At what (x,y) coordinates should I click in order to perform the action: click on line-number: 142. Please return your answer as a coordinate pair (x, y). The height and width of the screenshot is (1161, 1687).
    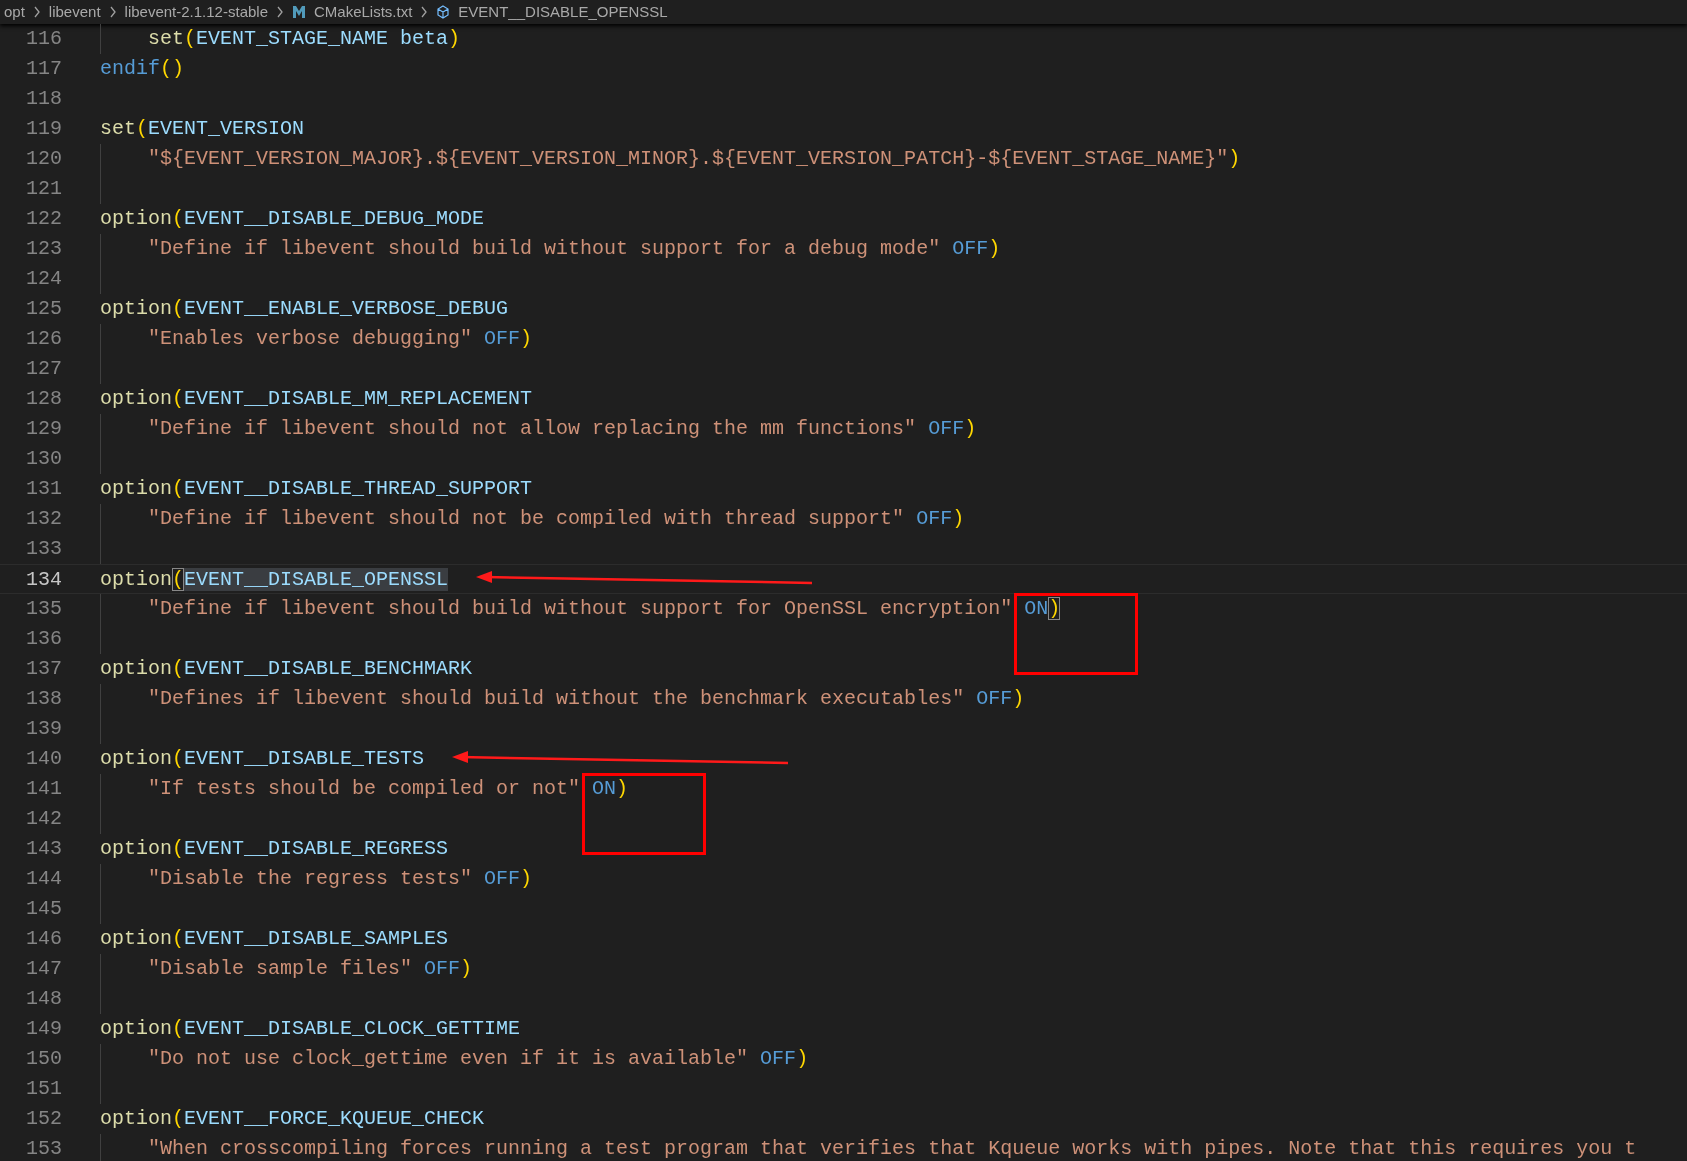
    Looking at the image, I should click on (43, 819).